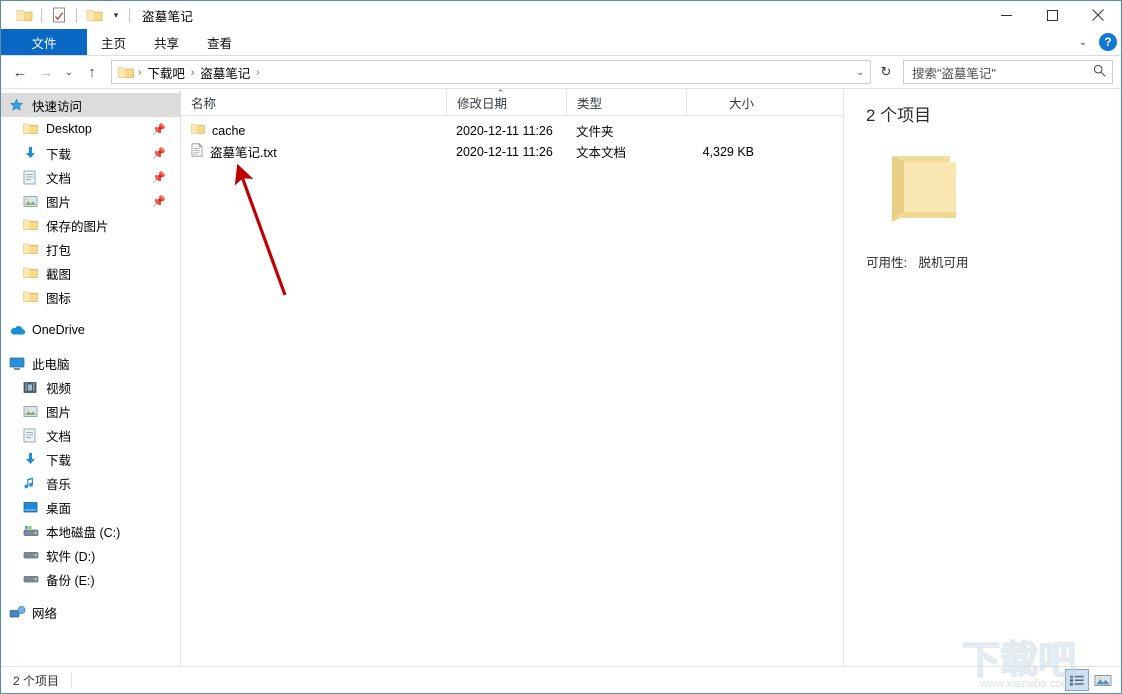 The height and width of the screenshot is (694, 1122). What do you see at coordinates (59, 436) in the screenshot?
I see `sidebar-label-documents-pc: 文档` at bounding box center [59, 436].